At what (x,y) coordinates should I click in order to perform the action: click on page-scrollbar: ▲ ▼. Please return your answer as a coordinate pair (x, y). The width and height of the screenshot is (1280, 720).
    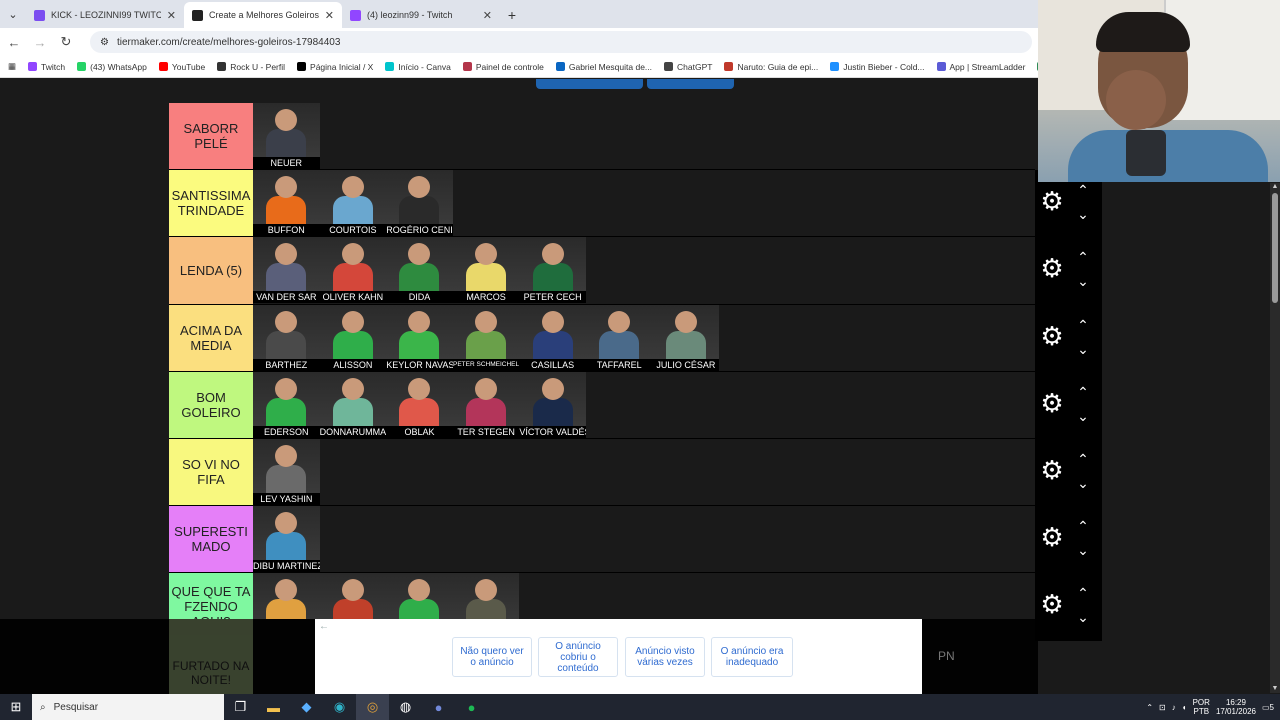
    Looking at the image, I should click on (1275, 438).